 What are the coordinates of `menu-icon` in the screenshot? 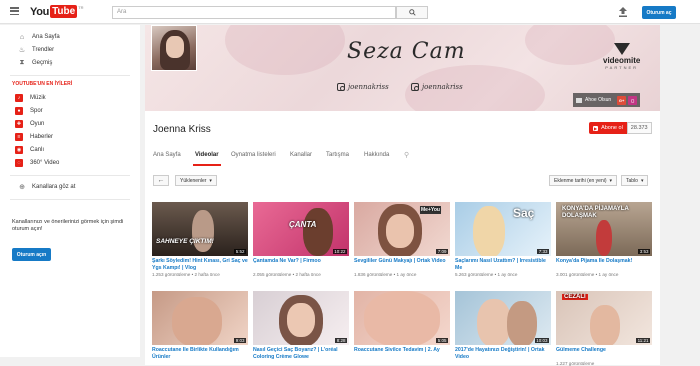 It's located at (14, 11).